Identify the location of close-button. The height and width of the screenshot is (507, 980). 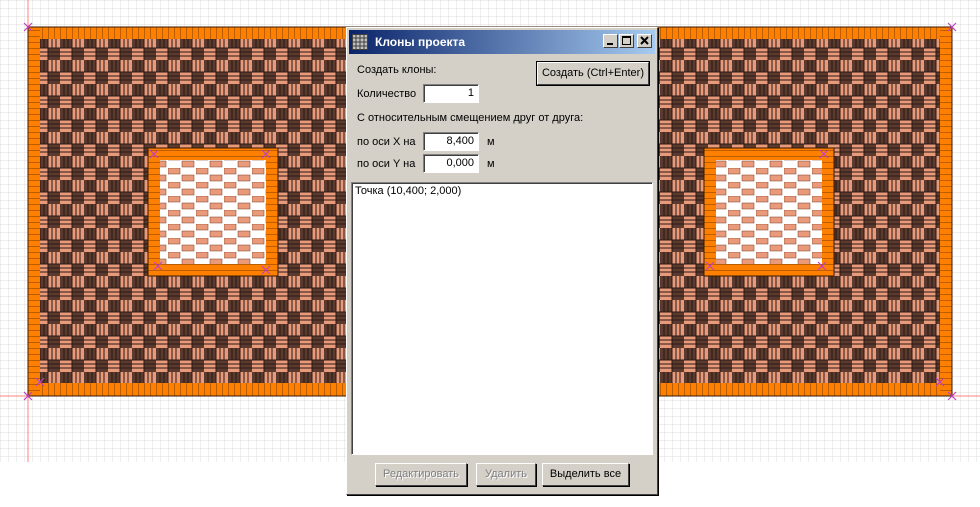
(644, 41).